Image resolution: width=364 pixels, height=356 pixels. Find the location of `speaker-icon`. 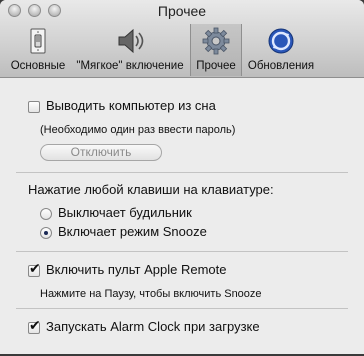

speaker-icon is located at coordinates (130, 41).